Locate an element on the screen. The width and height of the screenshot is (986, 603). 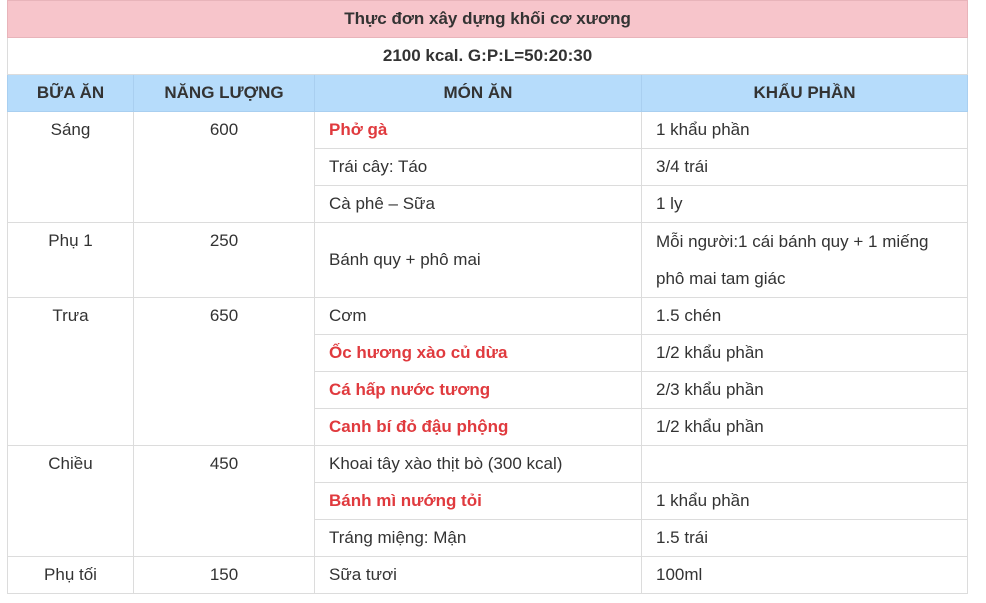
dish-cell: Bánh quy + phô mai is located at coordinates (478, 260).